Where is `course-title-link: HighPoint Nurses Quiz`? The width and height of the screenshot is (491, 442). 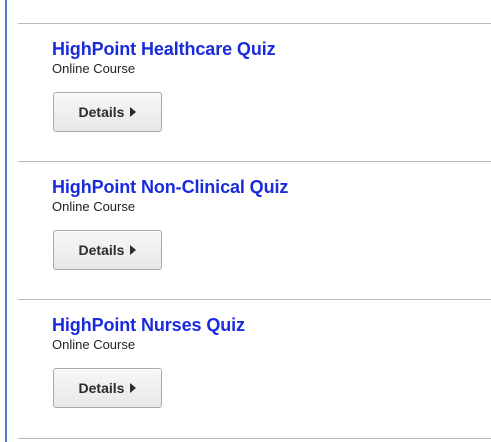 course-title-link: HighPoint Nurses Quiz is located at coordinates (262, 325).